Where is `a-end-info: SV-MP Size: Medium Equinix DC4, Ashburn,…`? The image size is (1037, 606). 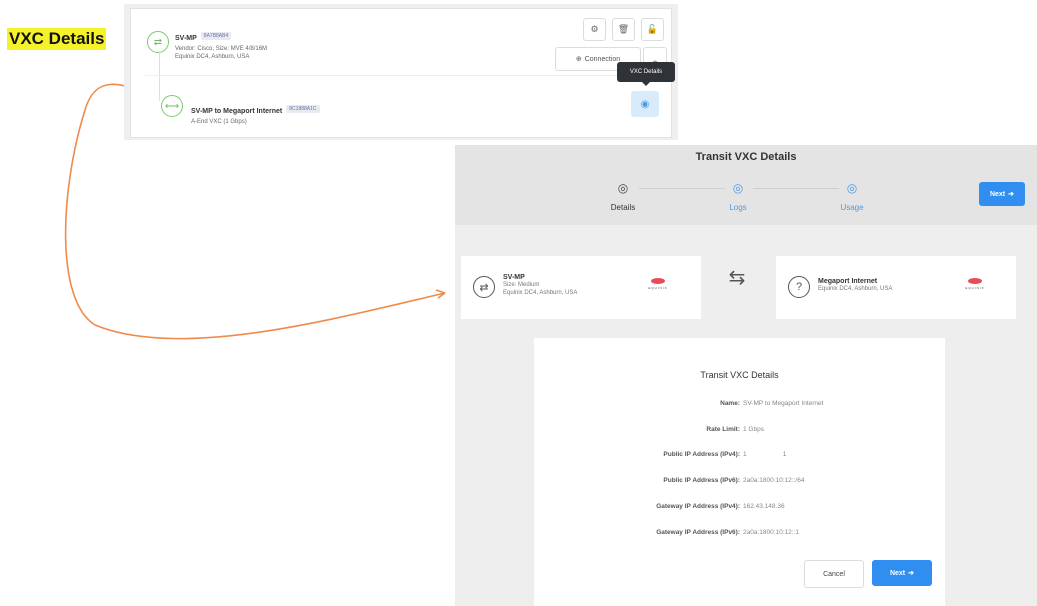
a-end-info: SV-MP Size: Medium Equinix DC4, Ashburn,… is located at coordinates (540, 285).